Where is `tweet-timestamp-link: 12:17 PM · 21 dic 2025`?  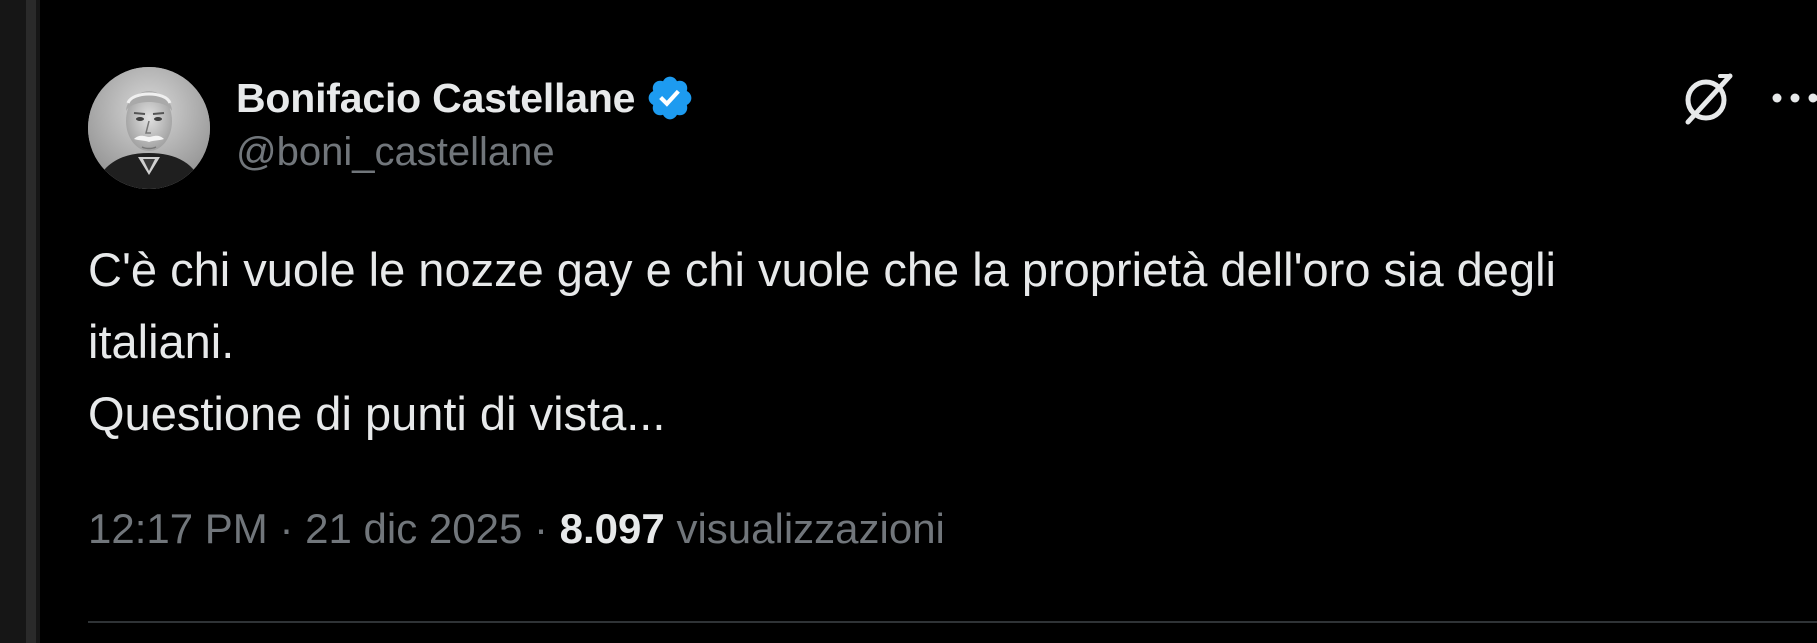 tweet-timestamp-link: 12:17 PM · 21 dic 2025 is located at coordinates (305, 528).